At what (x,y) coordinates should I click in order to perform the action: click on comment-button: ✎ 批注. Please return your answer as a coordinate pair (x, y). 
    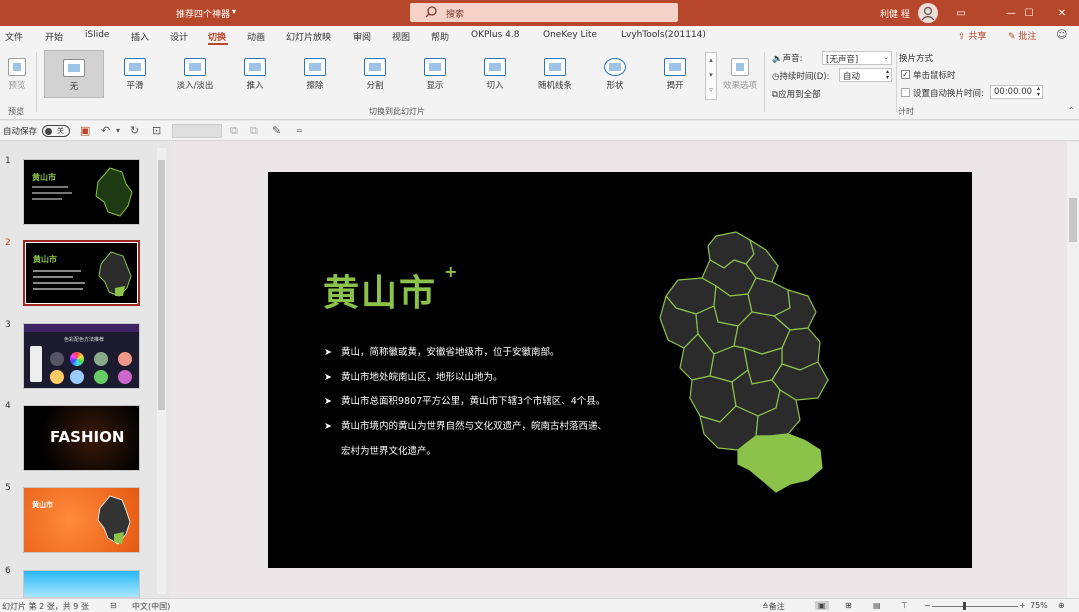
    Looking at the image, I should click on (1022, 35).